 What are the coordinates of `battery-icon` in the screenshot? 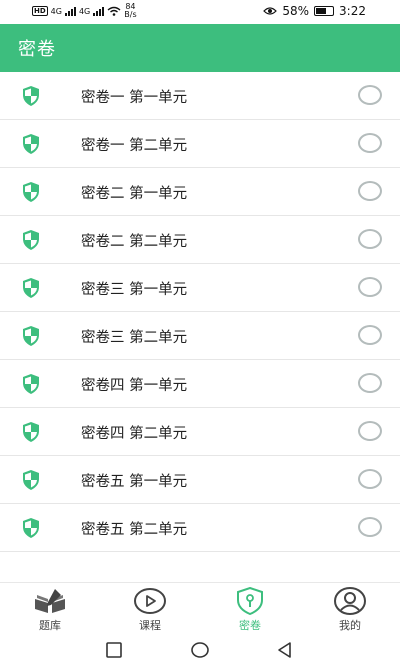 It's located at (324, 11).